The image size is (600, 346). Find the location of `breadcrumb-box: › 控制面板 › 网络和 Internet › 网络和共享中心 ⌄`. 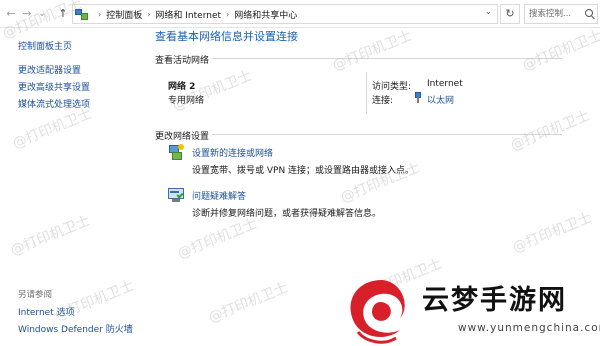

breadcrumb-box: › 控制面板 › 网络和 Internet › 网络和共享中心 ⌄ is located at coordinates (285, 14).